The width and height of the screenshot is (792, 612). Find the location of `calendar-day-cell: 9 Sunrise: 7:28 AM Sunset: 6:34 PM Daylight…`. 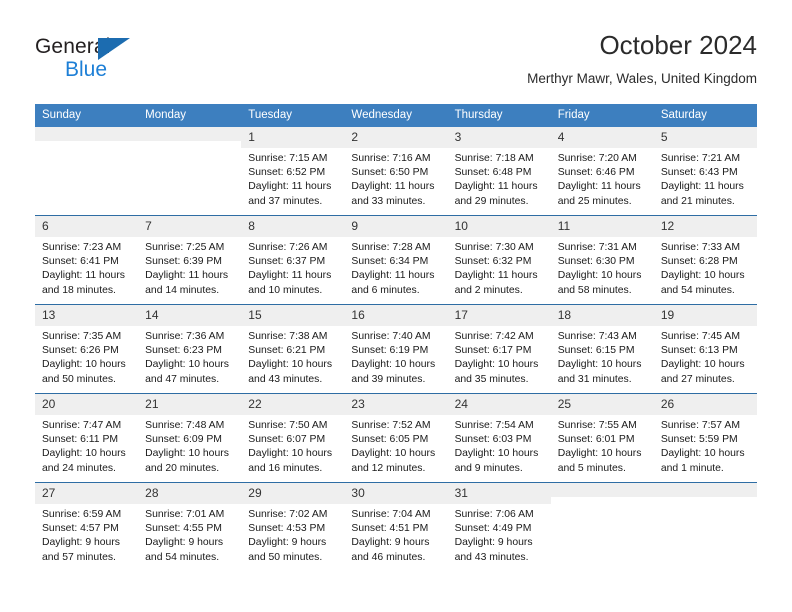

calendar-day-cell: 9 Sunrise: 7:28 AM Sunset: 6:34 PM Daylight… is located at coordinates (396, 260).